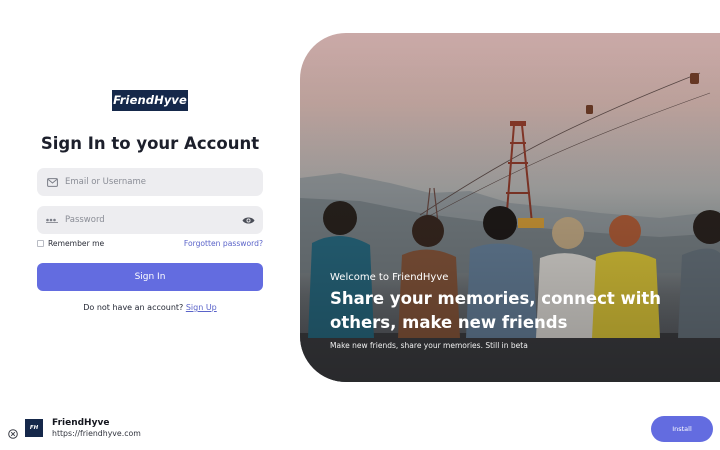 The width and height of the screenshot is (720, 450). What do you see at coordinates (34, 428) in the screenshot?
I see `app-icon: FH` at bounding box center [34, 428].